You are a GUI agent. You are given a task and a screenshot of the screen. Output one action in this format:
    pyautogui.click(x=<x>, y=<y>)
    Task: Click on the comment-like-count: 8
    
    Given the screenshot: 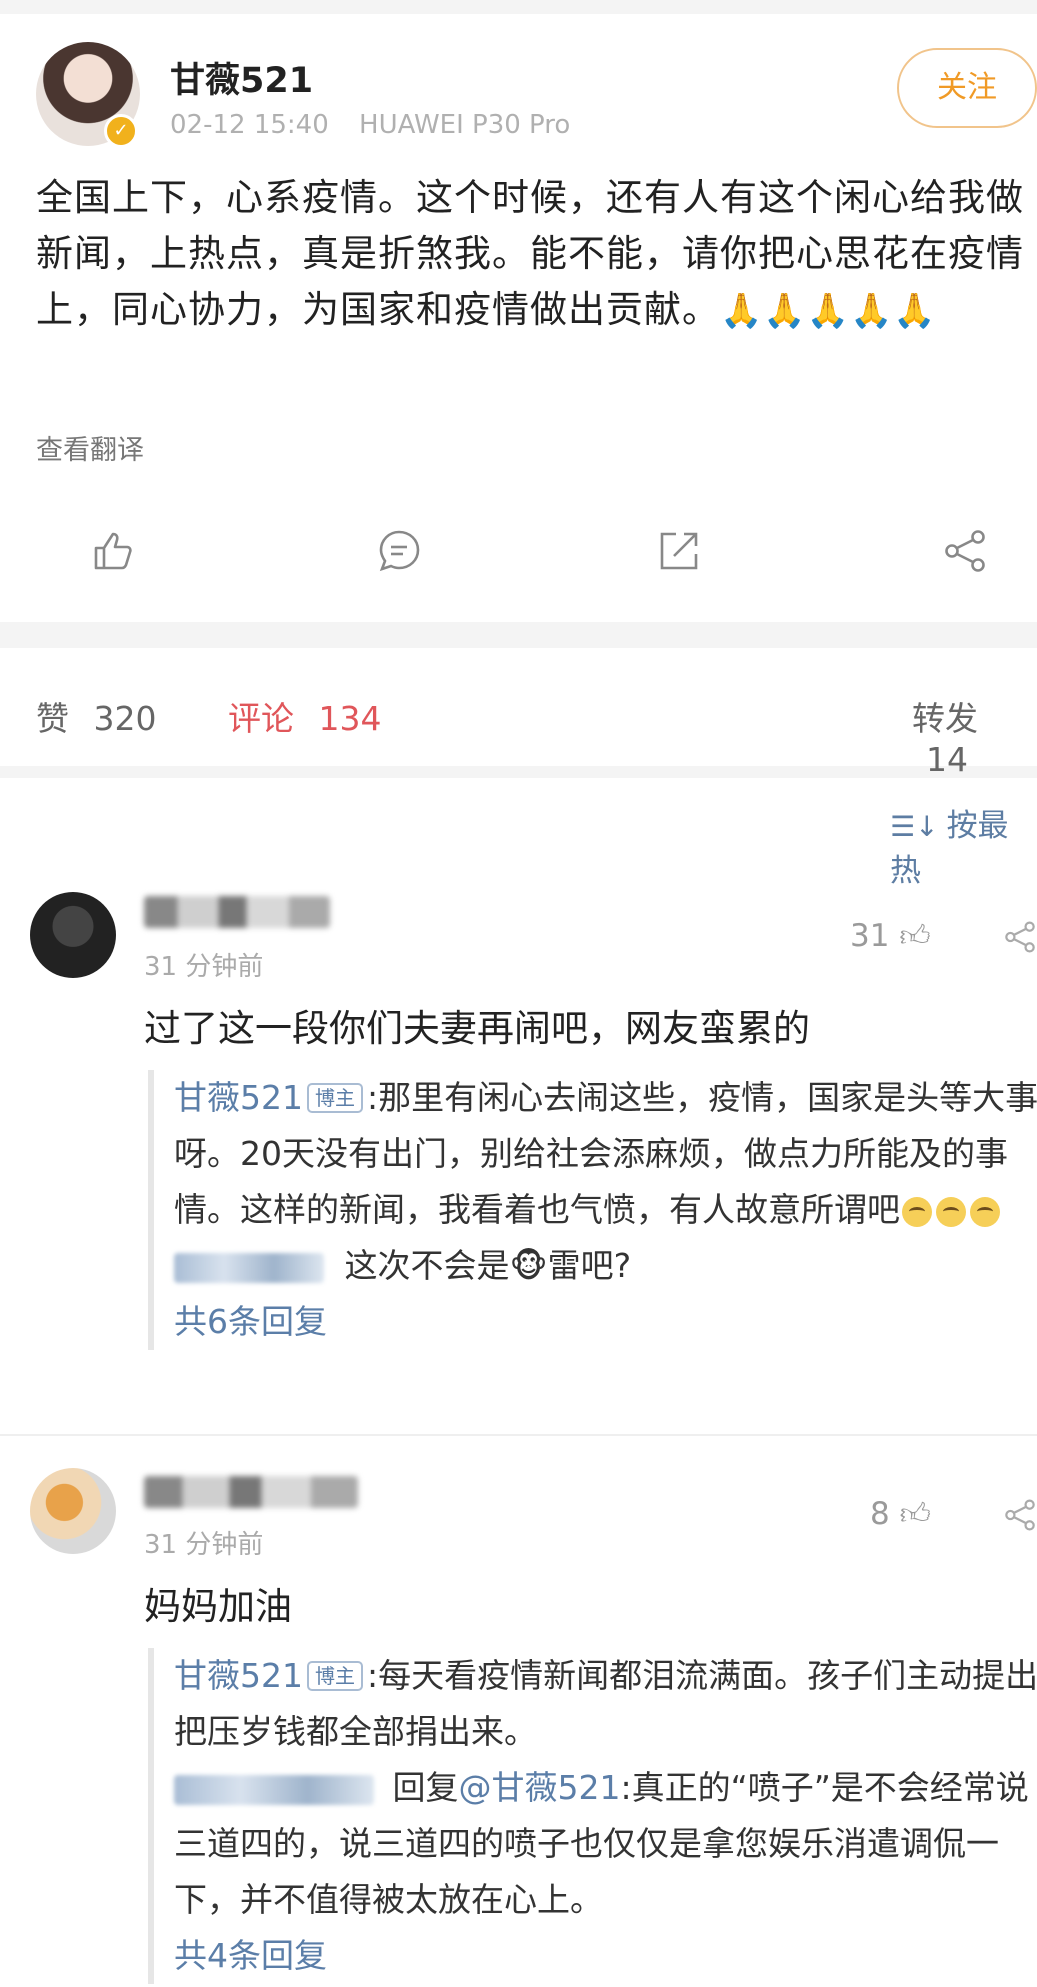 What is the action you would take?
    pyautogui.click(x=880, y=1514)
    